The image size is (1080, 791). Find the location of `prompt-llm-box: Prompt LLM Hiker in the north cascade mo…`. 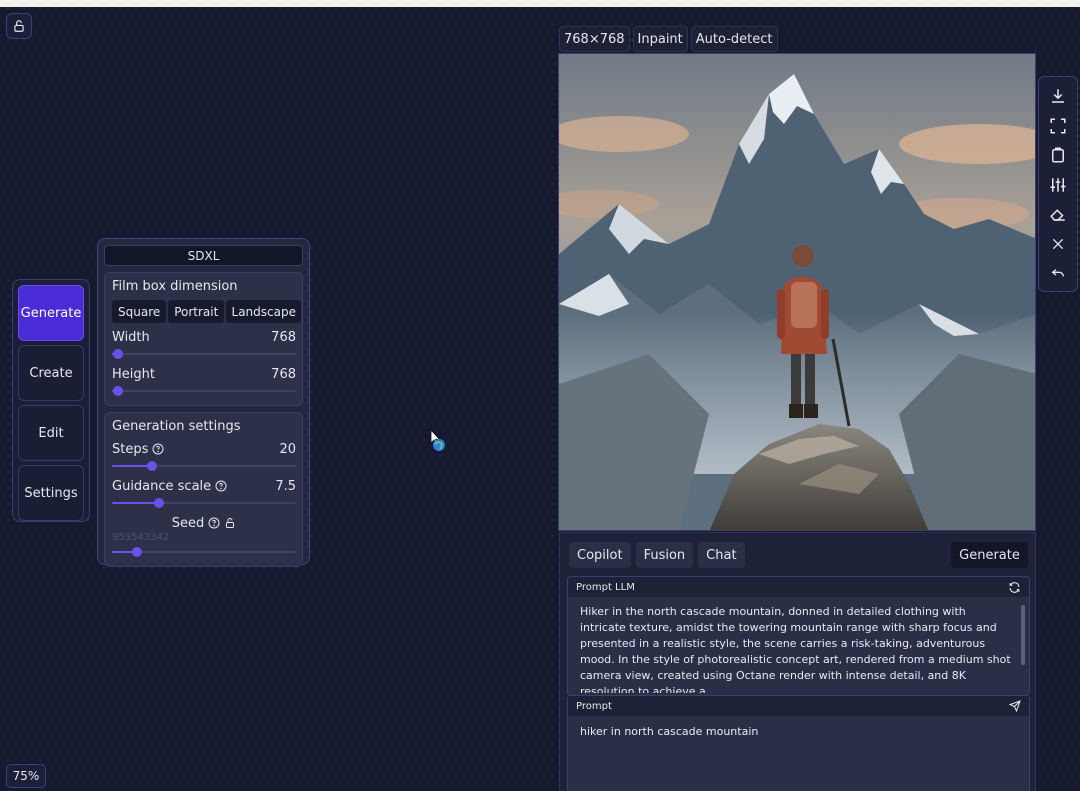

prompt-llm-box: Prompt LLM Hiker in the north cascade mo… is located at coordinates (798, 636).